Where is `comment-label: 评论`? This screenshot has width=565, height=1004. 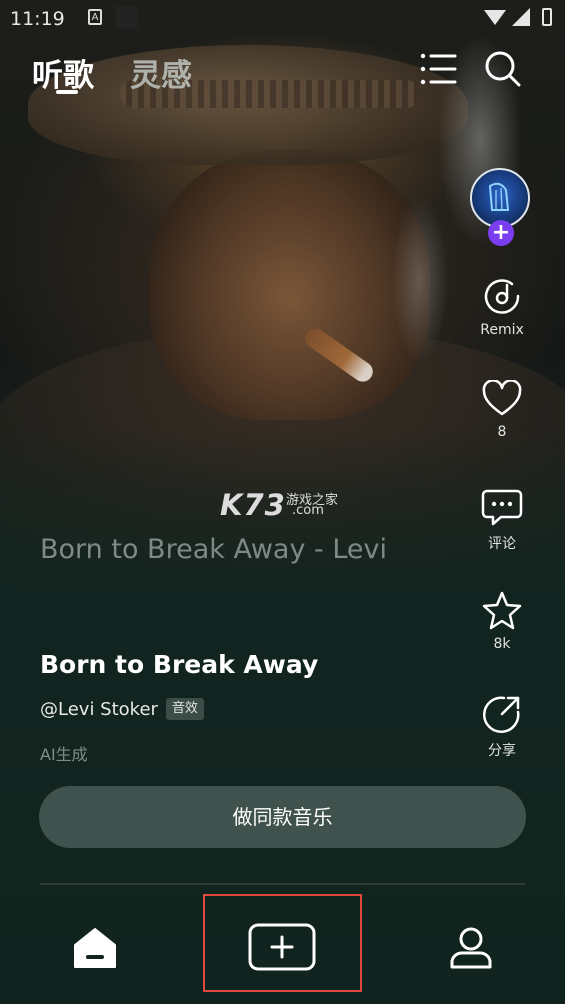 comment-label: 评论 is located at coordinates (502, 544).